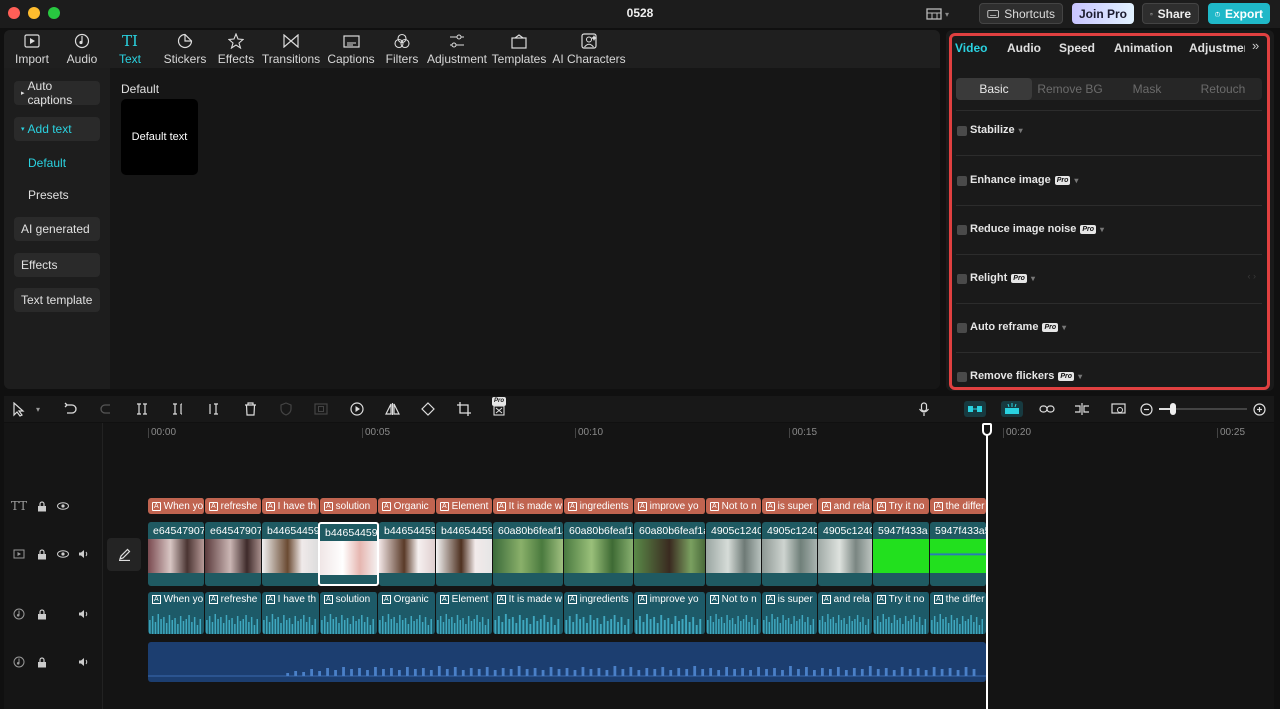 Image resolution: width=1280 pixels, height=709 pixels. What do you see at coordinates (70, 409) in the screenshot?
I see `undo-icon` at bounding box center [70, 409].